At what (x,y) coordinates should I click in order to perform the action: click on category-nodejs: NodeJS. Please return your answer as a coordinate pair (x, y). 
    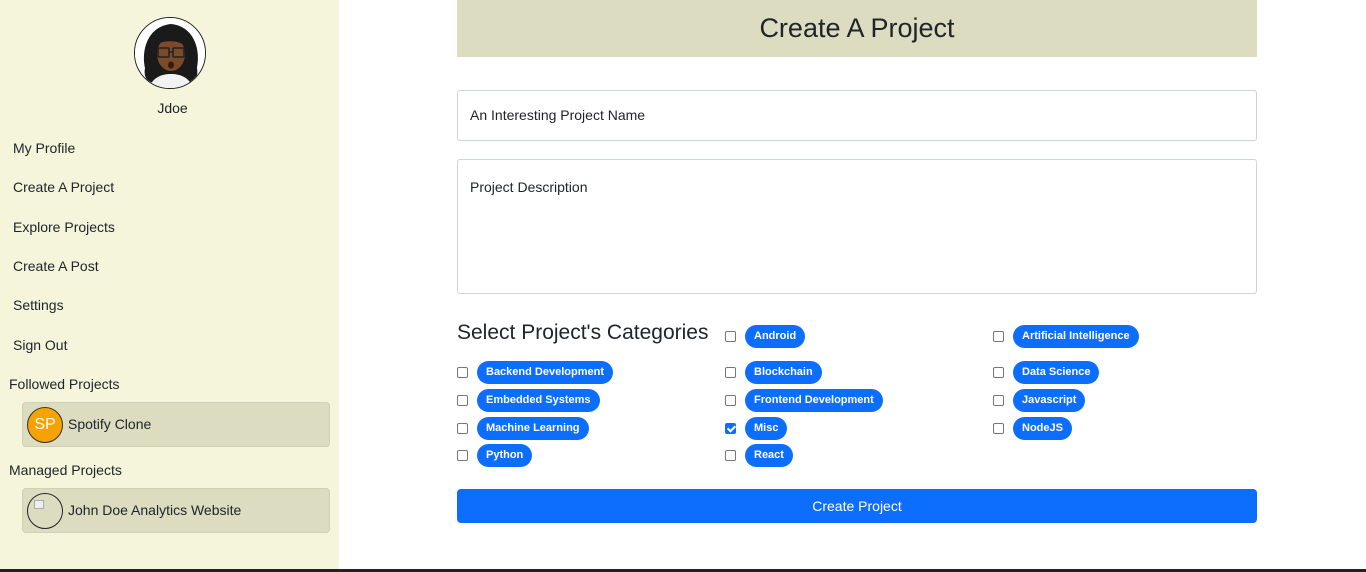
    Looking at the image, I should click on (1032, 428).